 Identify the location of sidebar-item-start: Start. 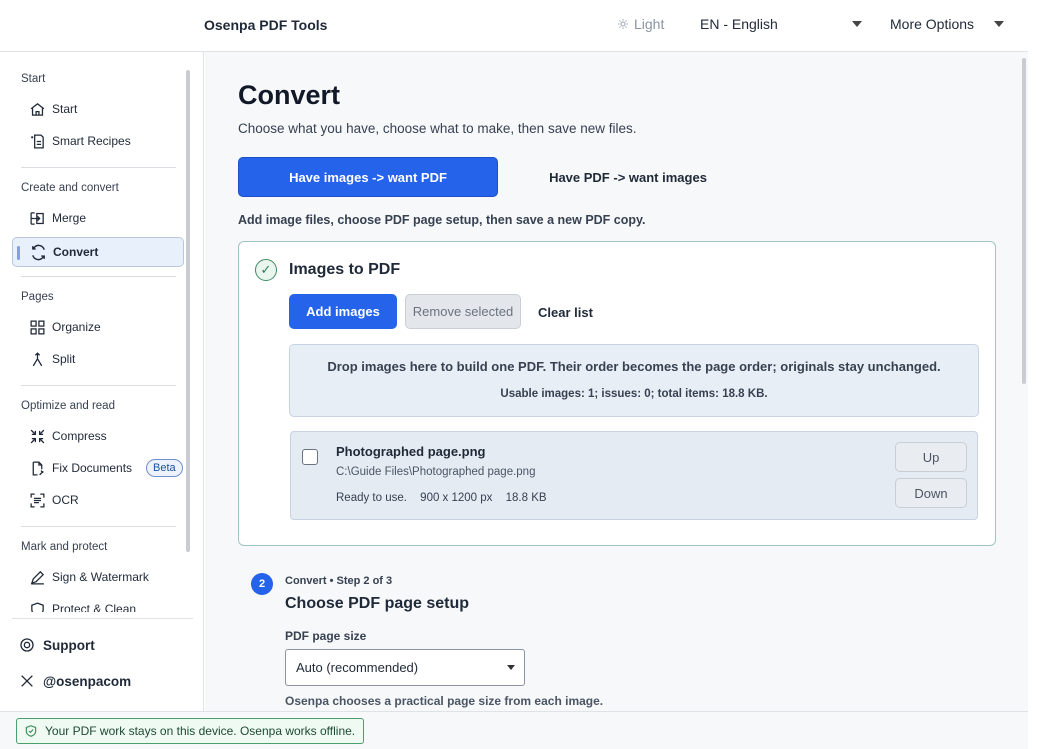
(98, 109).